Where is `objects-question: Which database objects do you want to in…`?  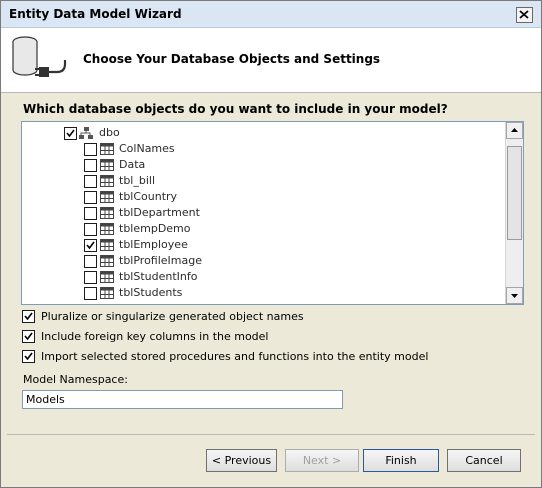
objects-question: Which database objects do you want to in… is located at coordinates (235, 109).